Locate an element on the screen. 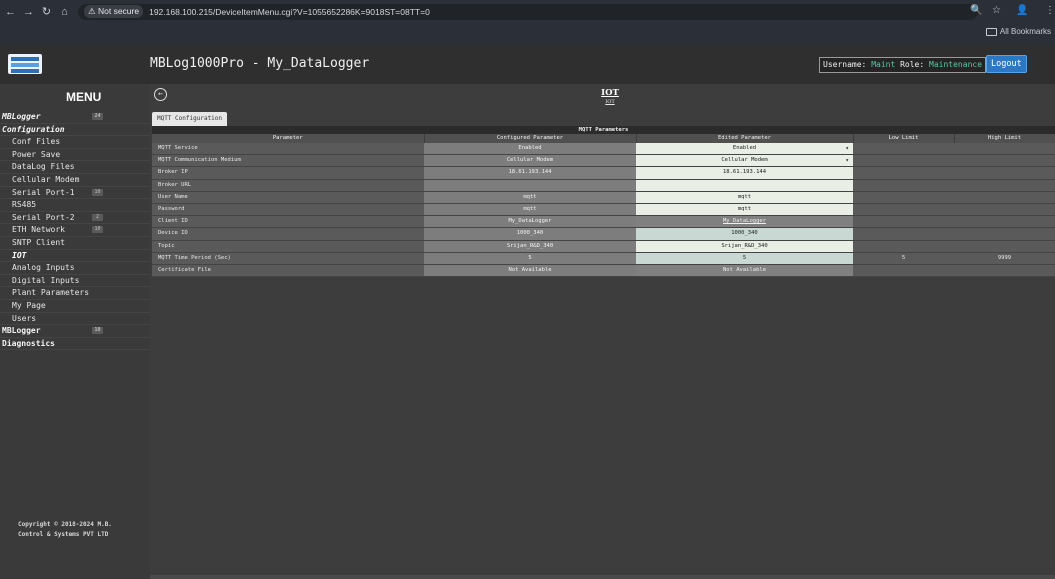 The image size is (1055, 579). sidebar-item-datalog-files: DataLog Files is located at coordinates (75, 167).